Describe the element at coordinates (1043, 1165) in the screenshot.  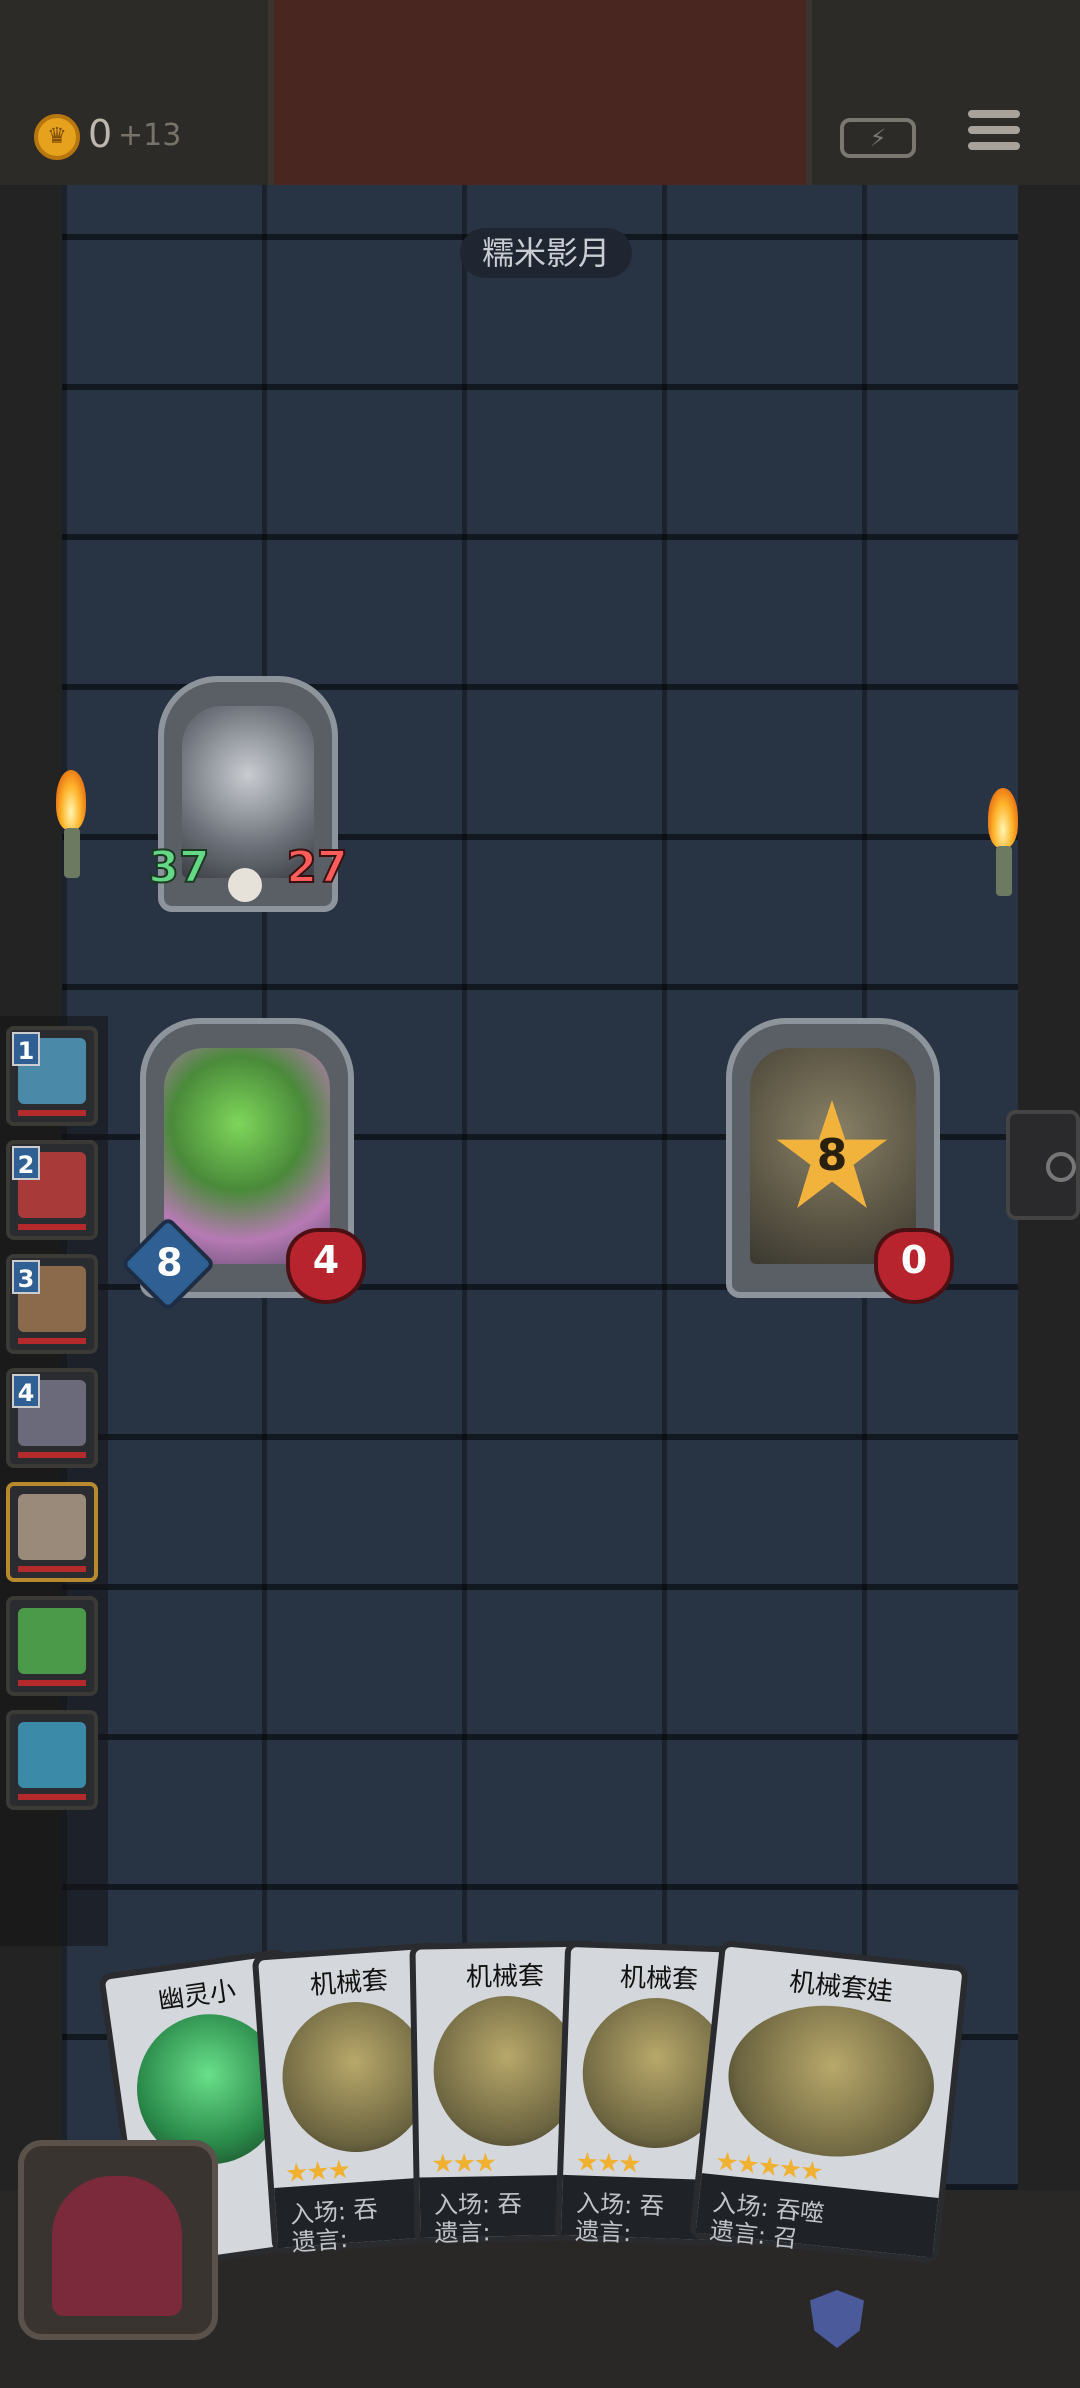
I see `door-handle` at that location.